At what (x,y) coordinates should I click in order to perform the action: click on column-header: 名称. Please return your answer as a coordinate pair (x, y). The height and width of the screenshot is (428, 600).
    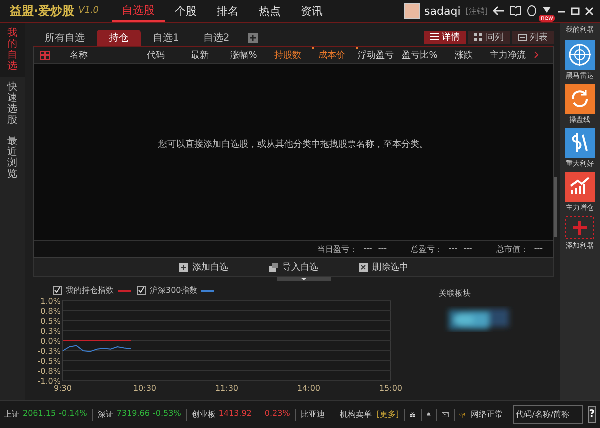
    Looking at the image, I should click on (99, 55).